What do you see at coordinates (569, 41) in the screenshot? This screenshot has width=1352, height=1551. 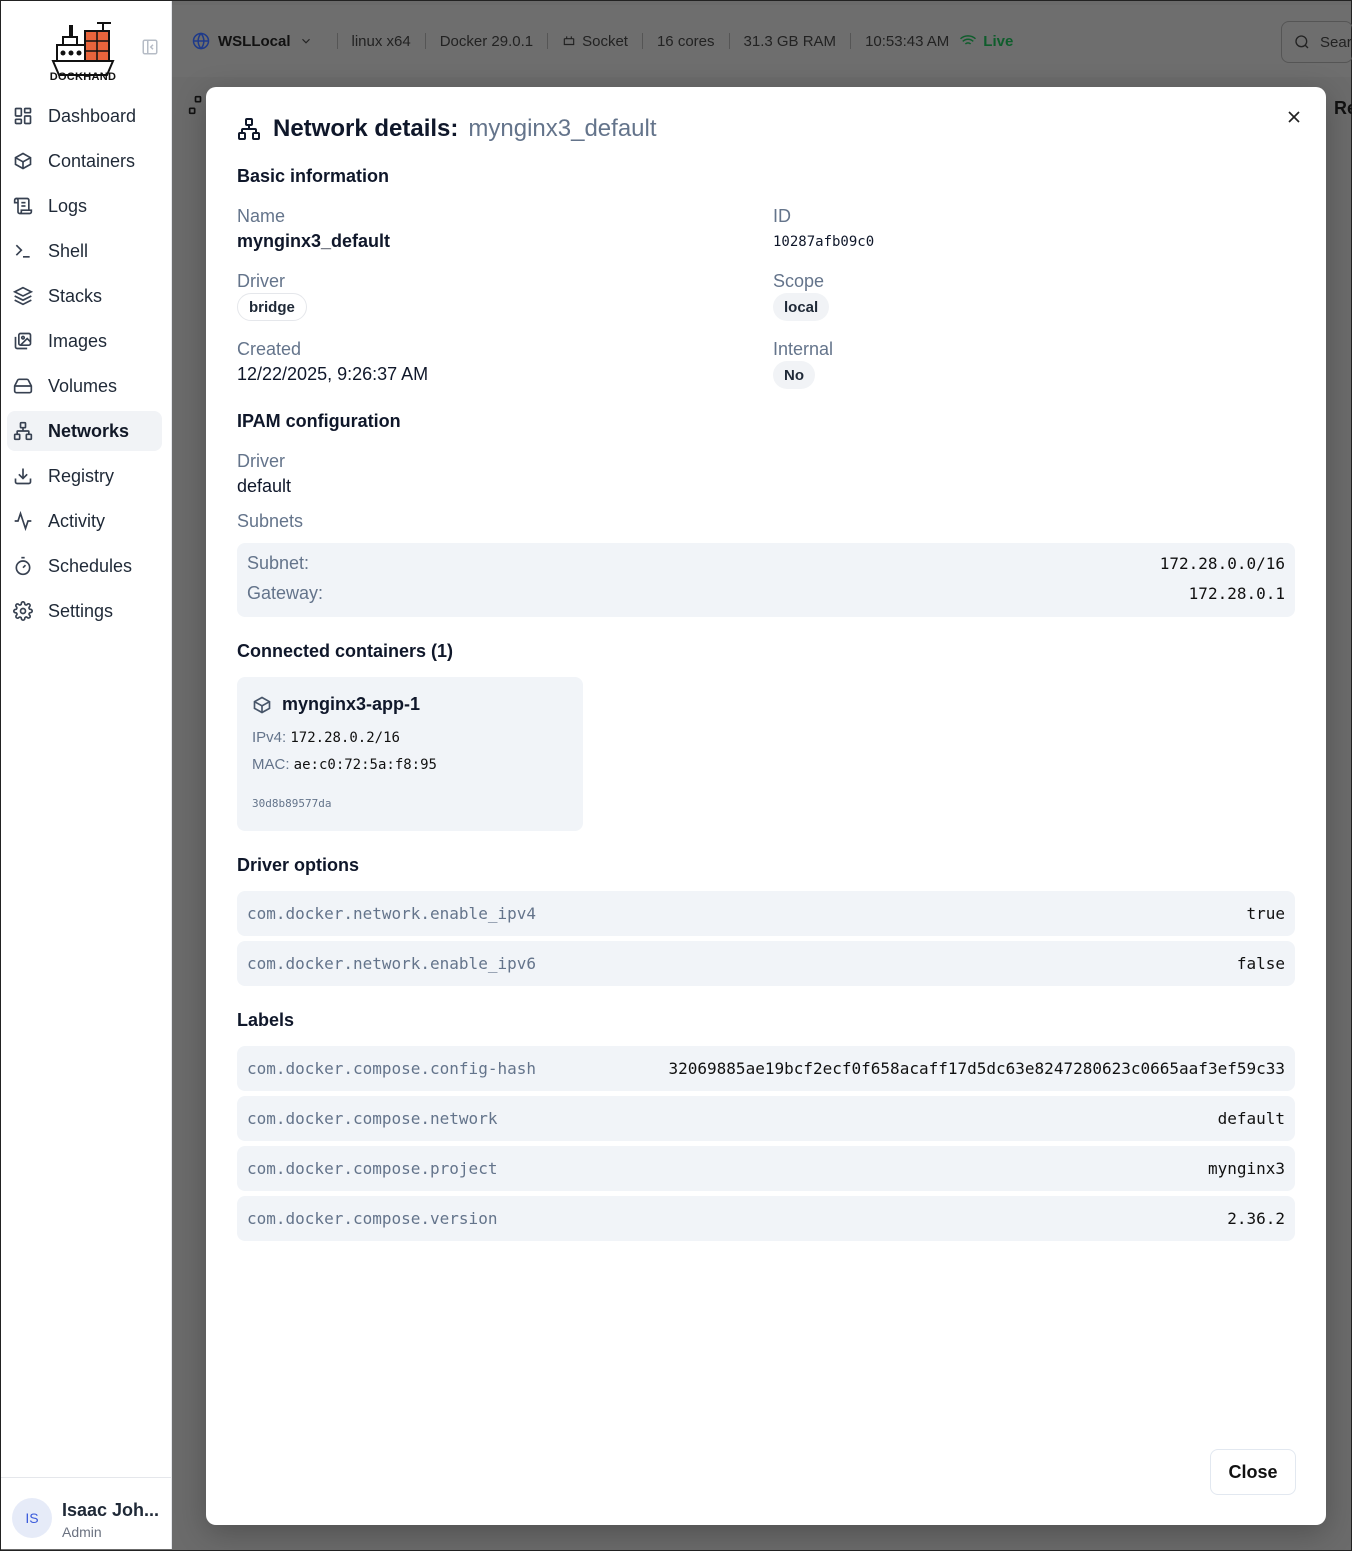 I see `socket-icon` at bounding box center [569, 41].